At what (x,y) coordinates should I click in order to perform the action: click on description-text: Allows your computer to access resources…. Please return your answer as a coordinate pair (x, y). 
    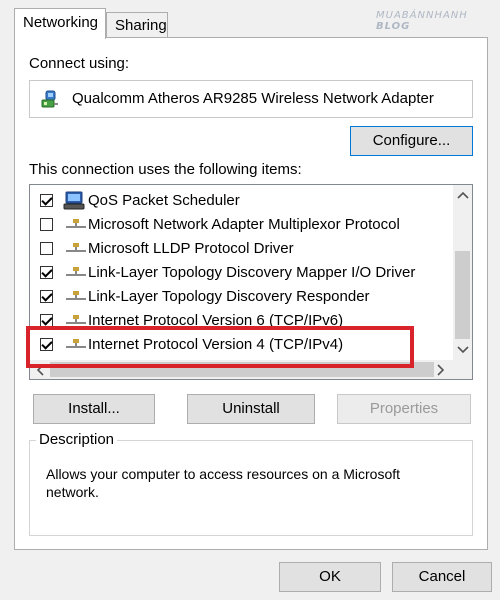
    Looking at the image, I should click on (223, 483).